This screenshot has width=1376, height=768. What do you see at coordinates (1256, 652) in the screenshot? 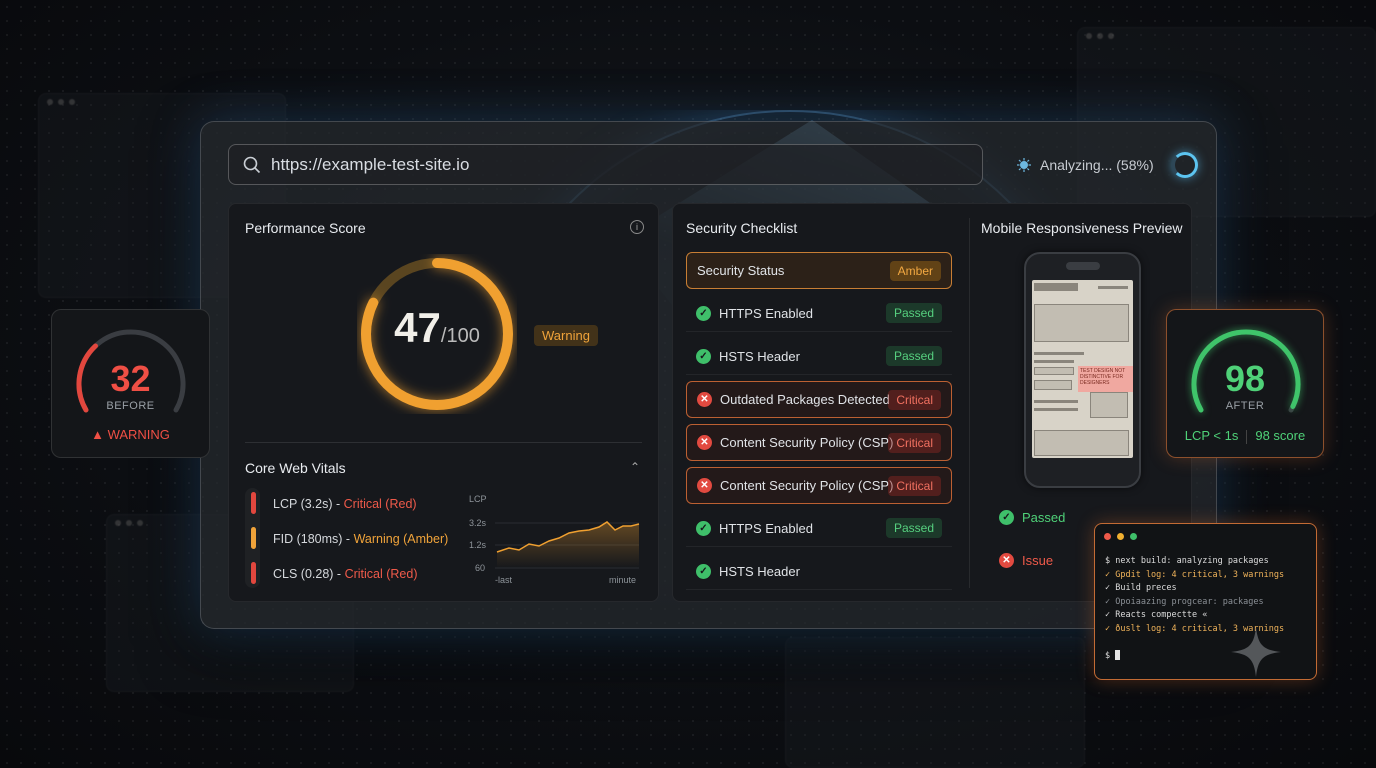
I see `sparkle-icon` at bounding box center [1256, 652].